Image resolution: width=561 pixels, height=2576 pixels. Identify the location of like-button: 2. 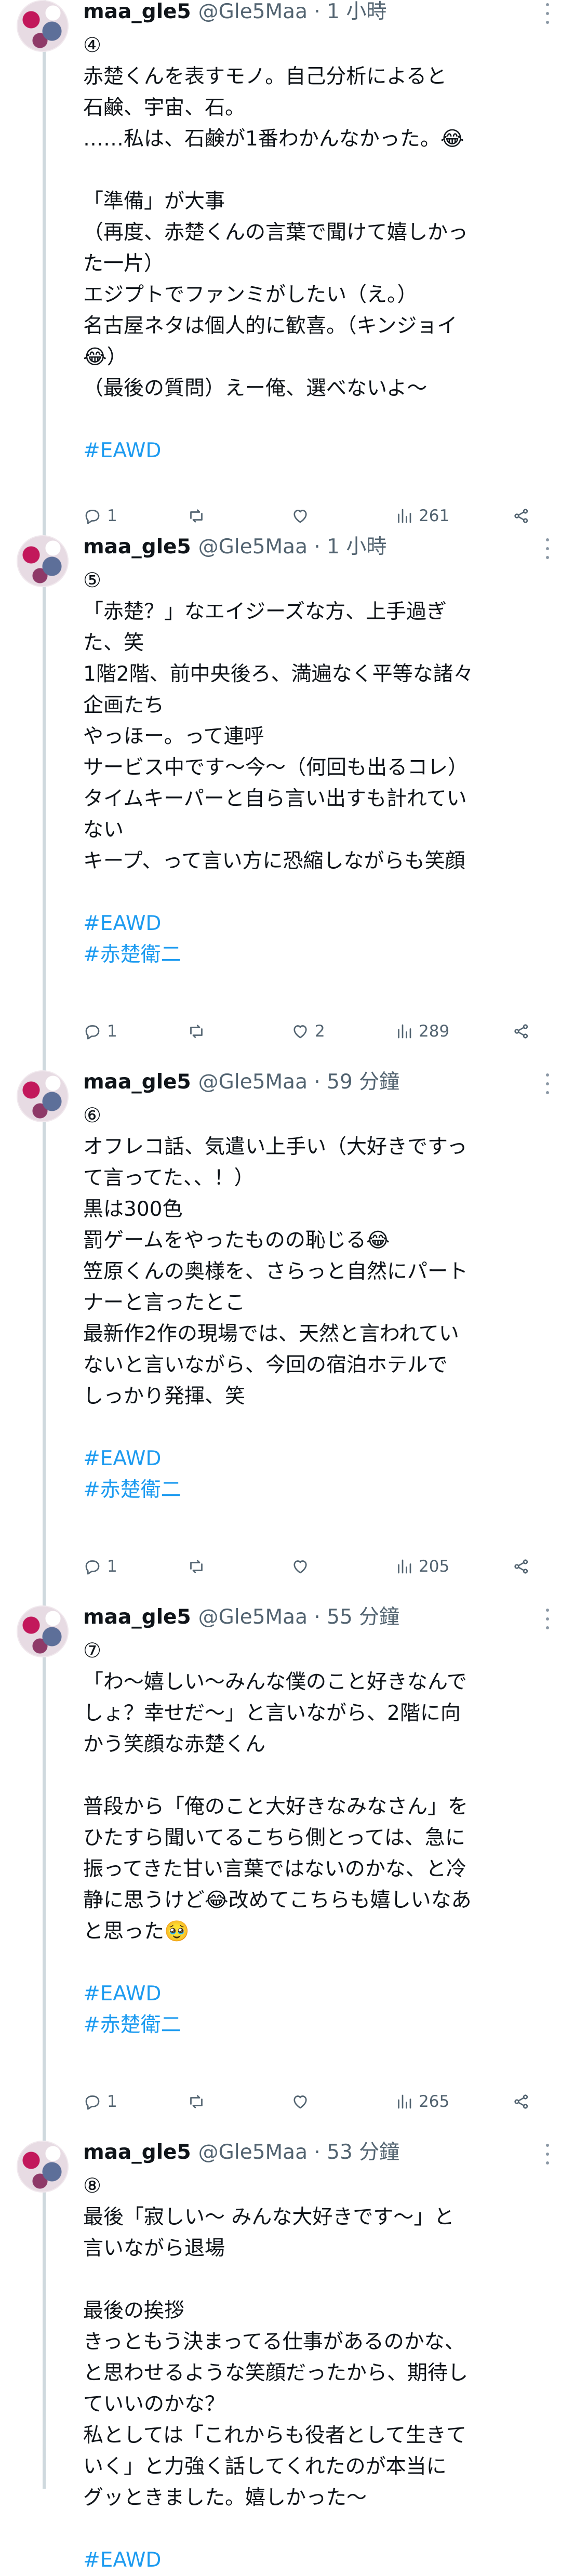
(308, 1031).